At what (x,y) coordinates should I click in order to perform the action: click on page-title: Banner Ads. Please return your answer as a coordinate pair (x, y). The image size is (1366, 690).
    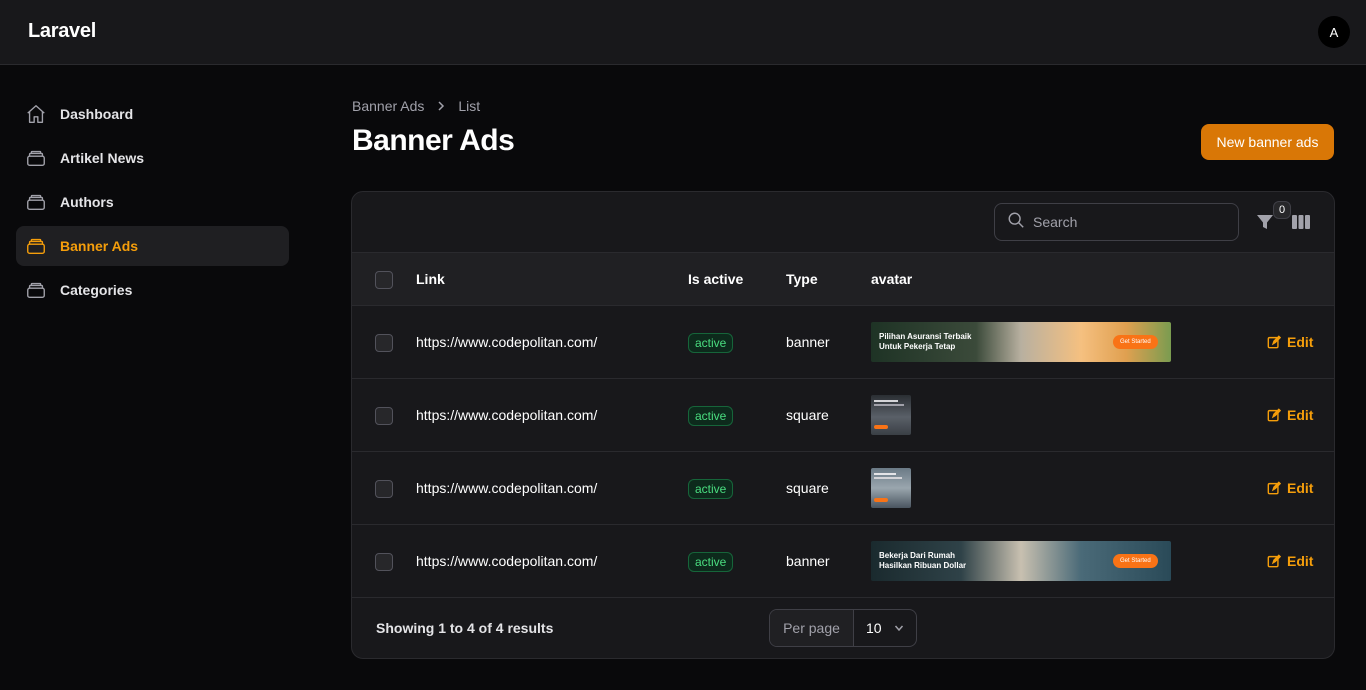
    Looking at the image, I should click on (433, 140).